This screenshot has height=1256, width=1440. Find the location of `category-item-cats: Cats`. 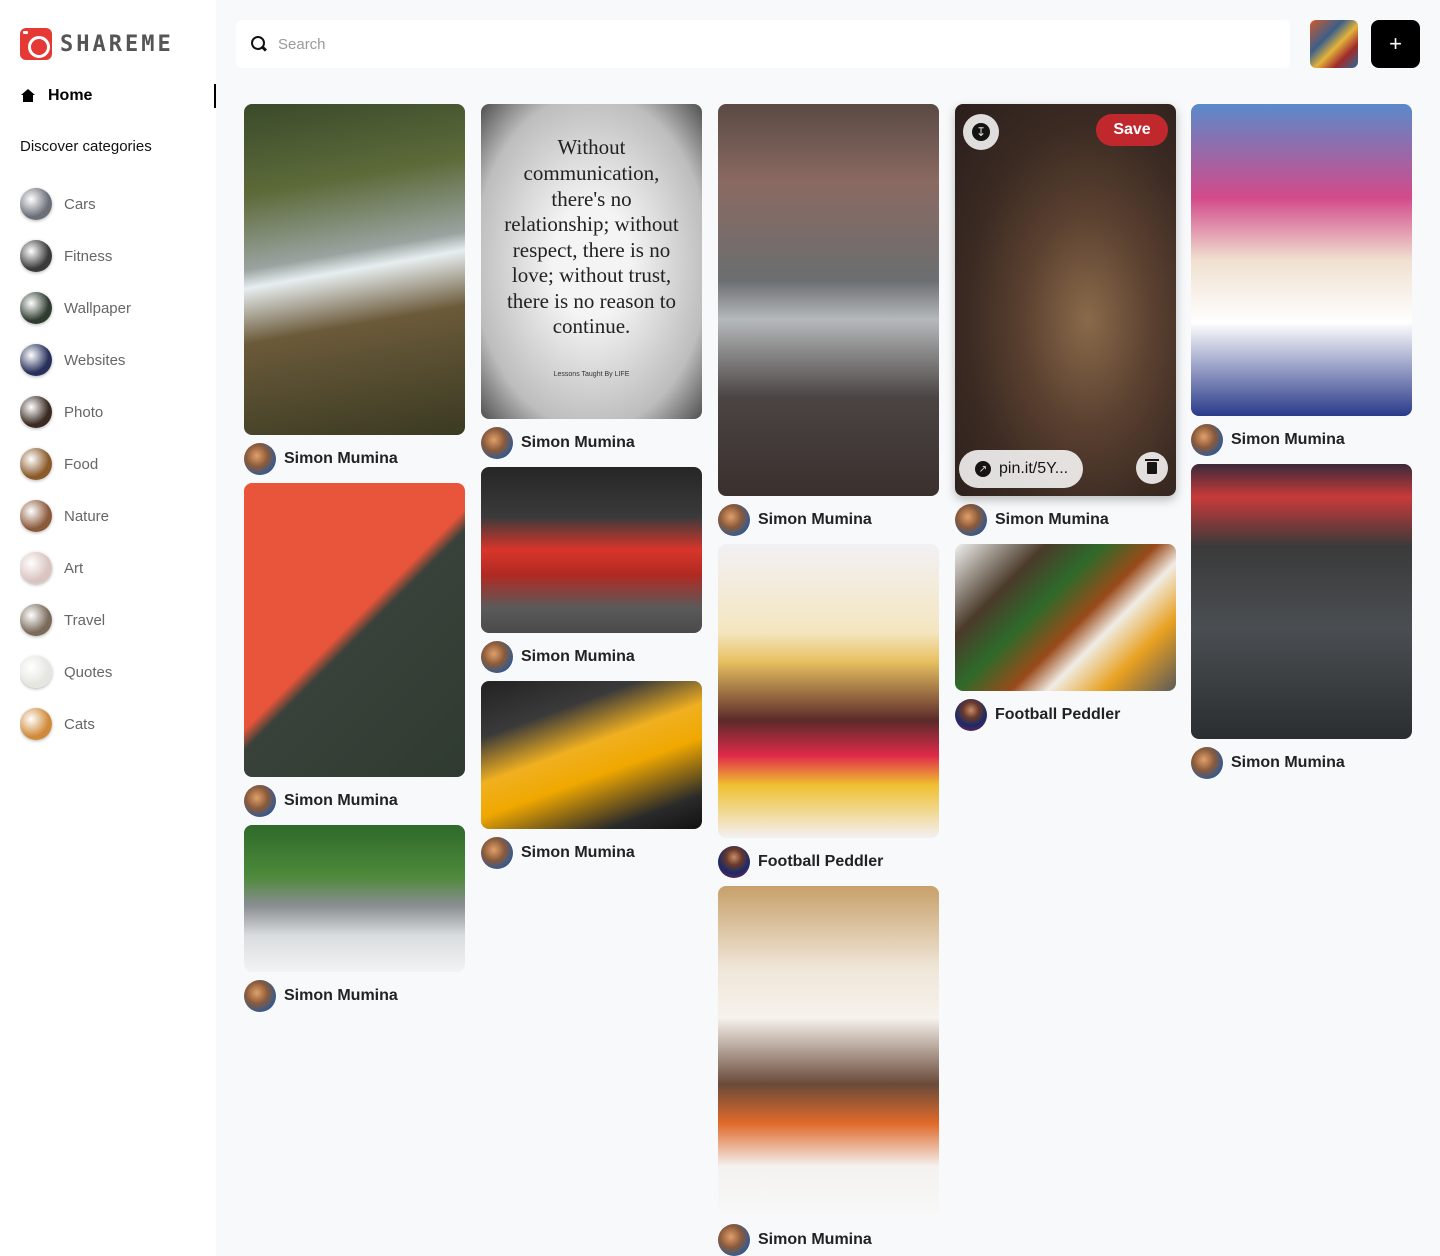

category-item-cats: Cats is located at coordinates (115, 724).